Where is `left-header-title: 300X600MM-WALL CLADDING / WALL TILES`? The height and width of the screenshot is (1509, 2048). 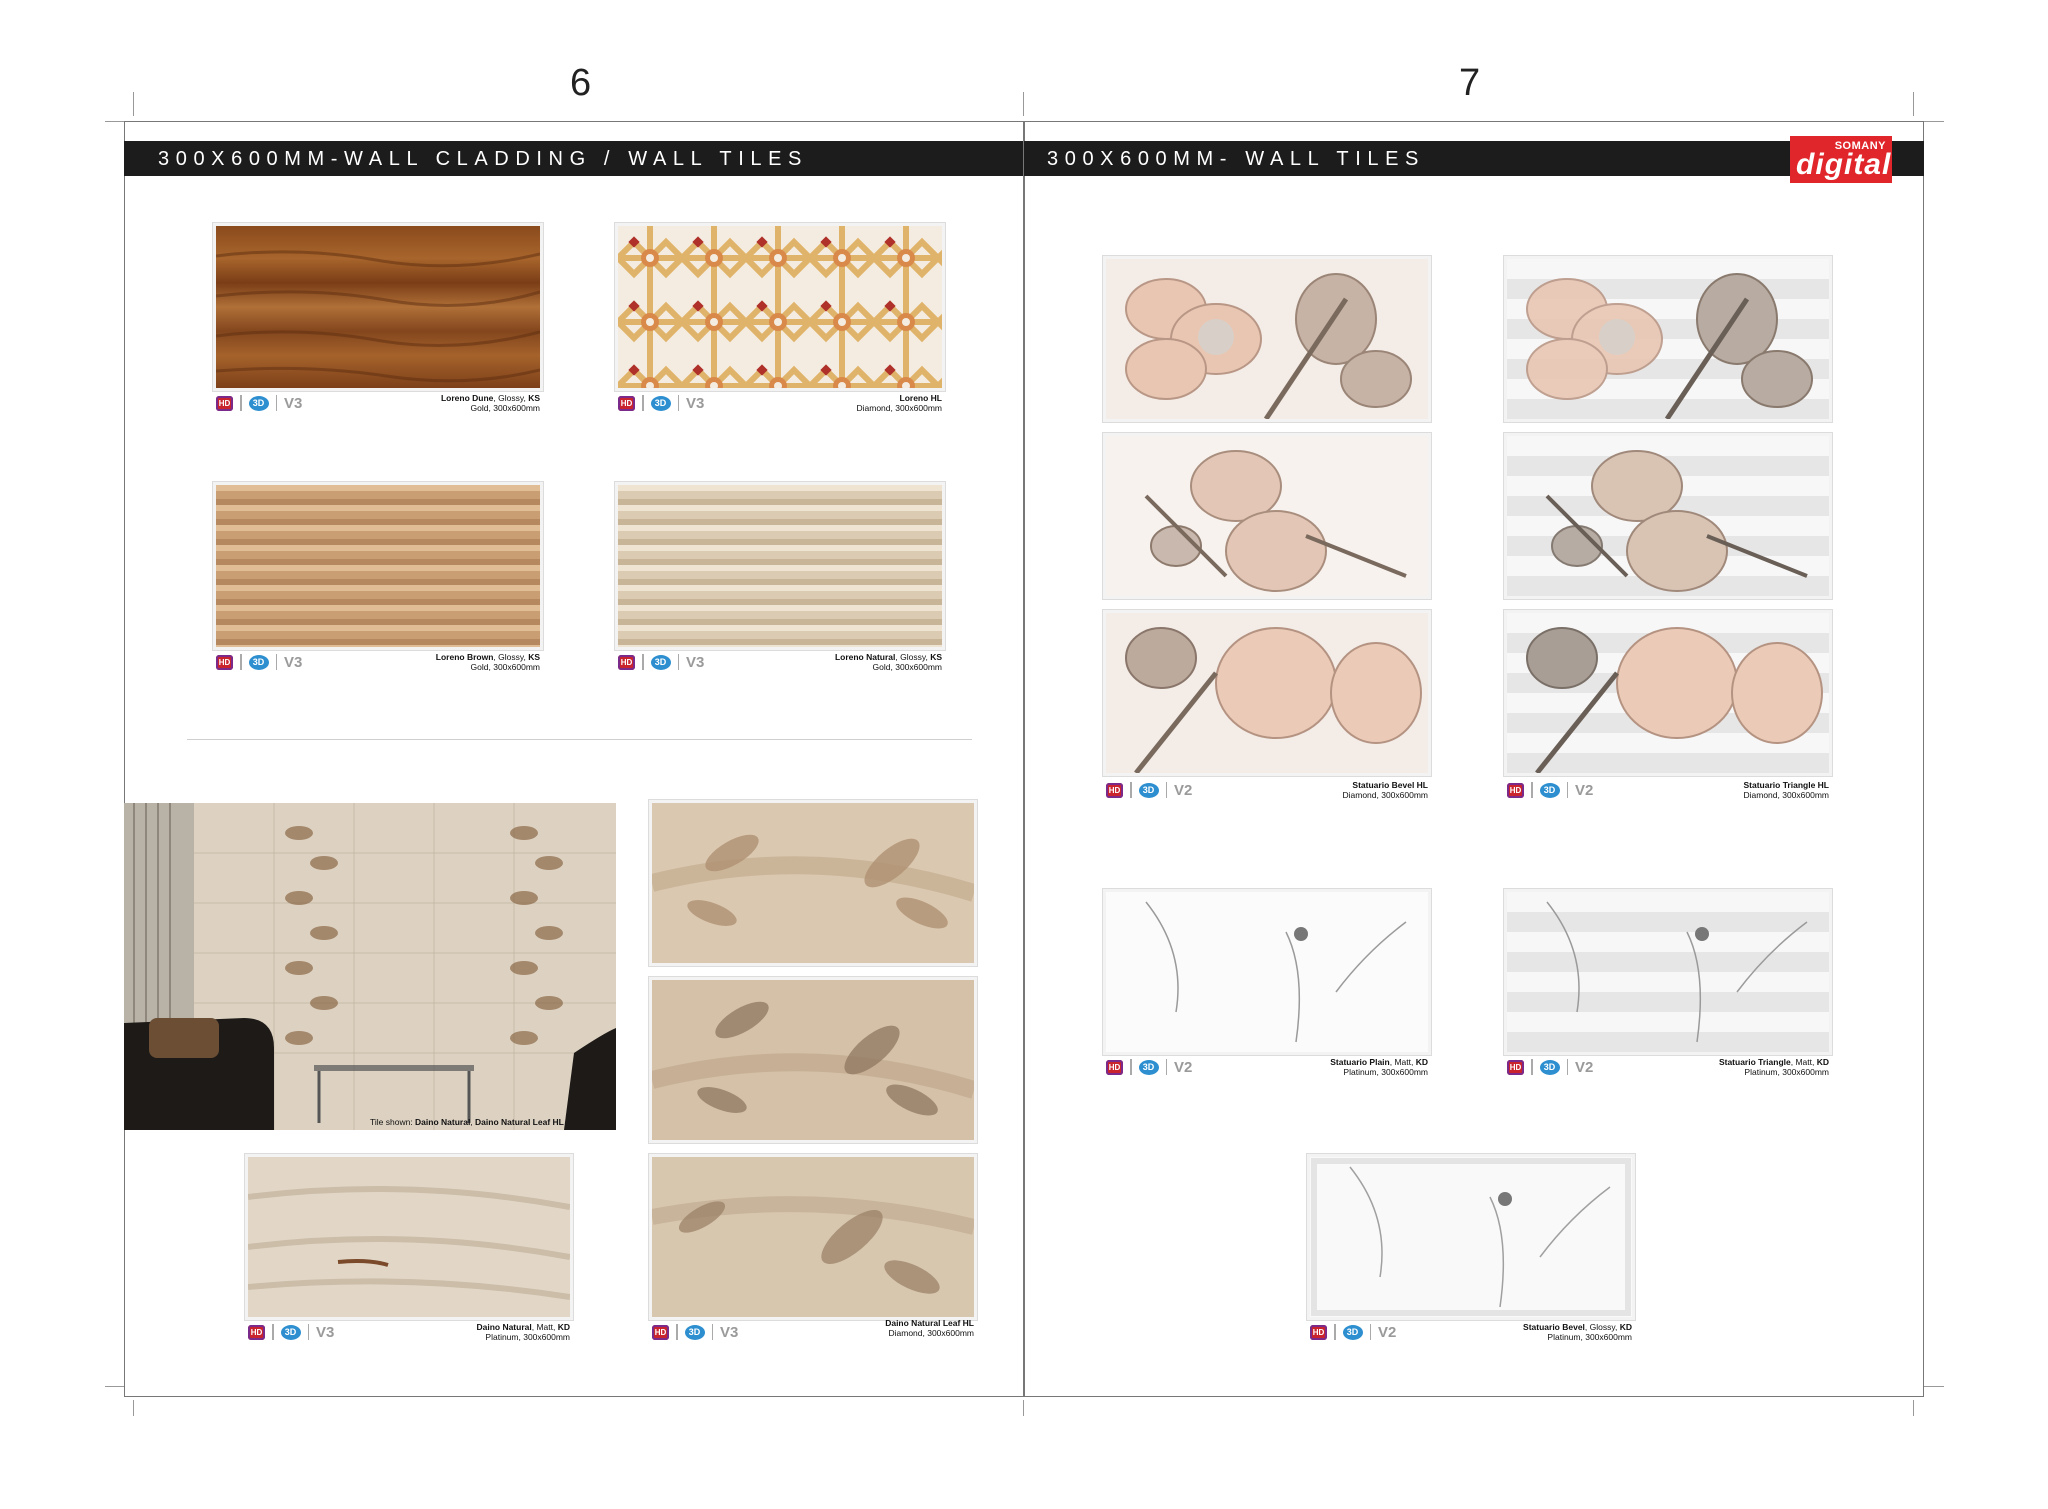
left-header-title: 300X600MM-WALL CLADDING / WALL TILES is located at coordinates (483, 159).